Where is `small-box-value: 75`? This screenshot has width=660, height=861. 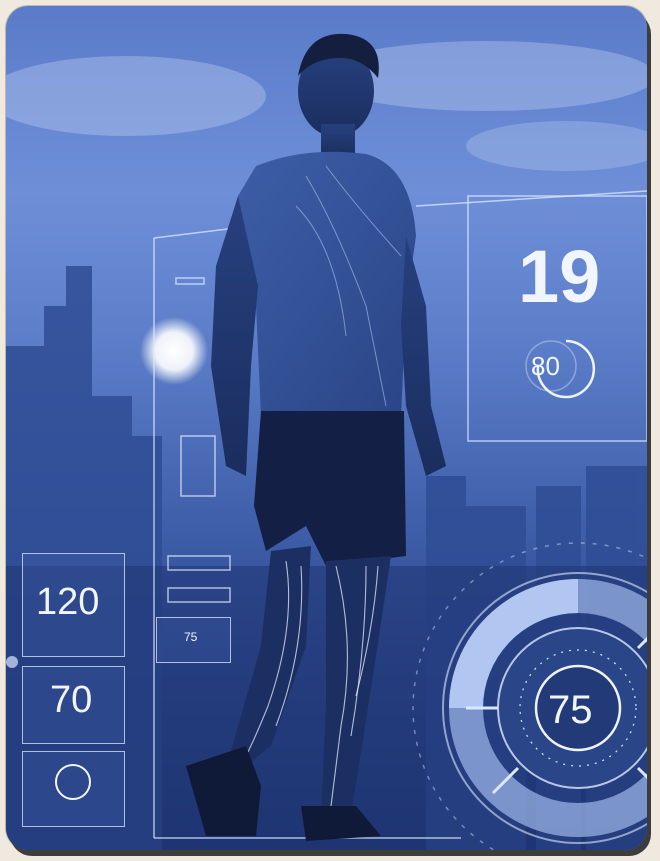 small-box-value: 75 is located at coordinates (191, 637).